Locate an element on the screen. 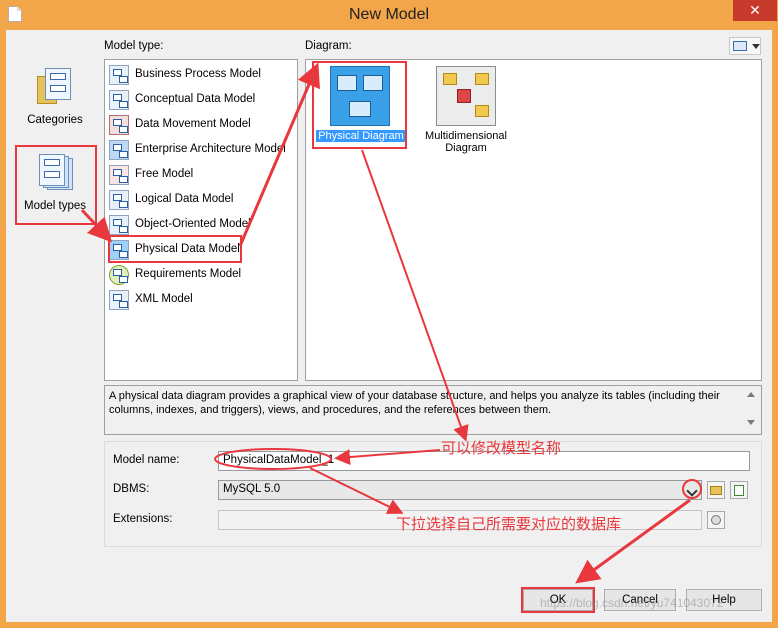 The width and height of the screenshot is (778, 628). free-model-icon is located at coordinates (119, 175).